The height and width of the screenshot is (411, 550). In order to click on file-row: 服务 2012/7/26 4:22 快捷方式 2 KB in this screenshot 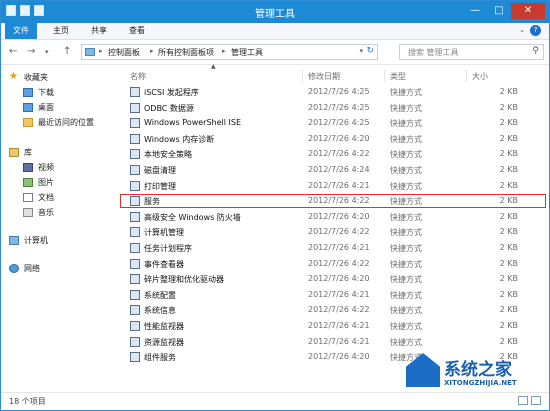, I will do `click(333, 201)`.